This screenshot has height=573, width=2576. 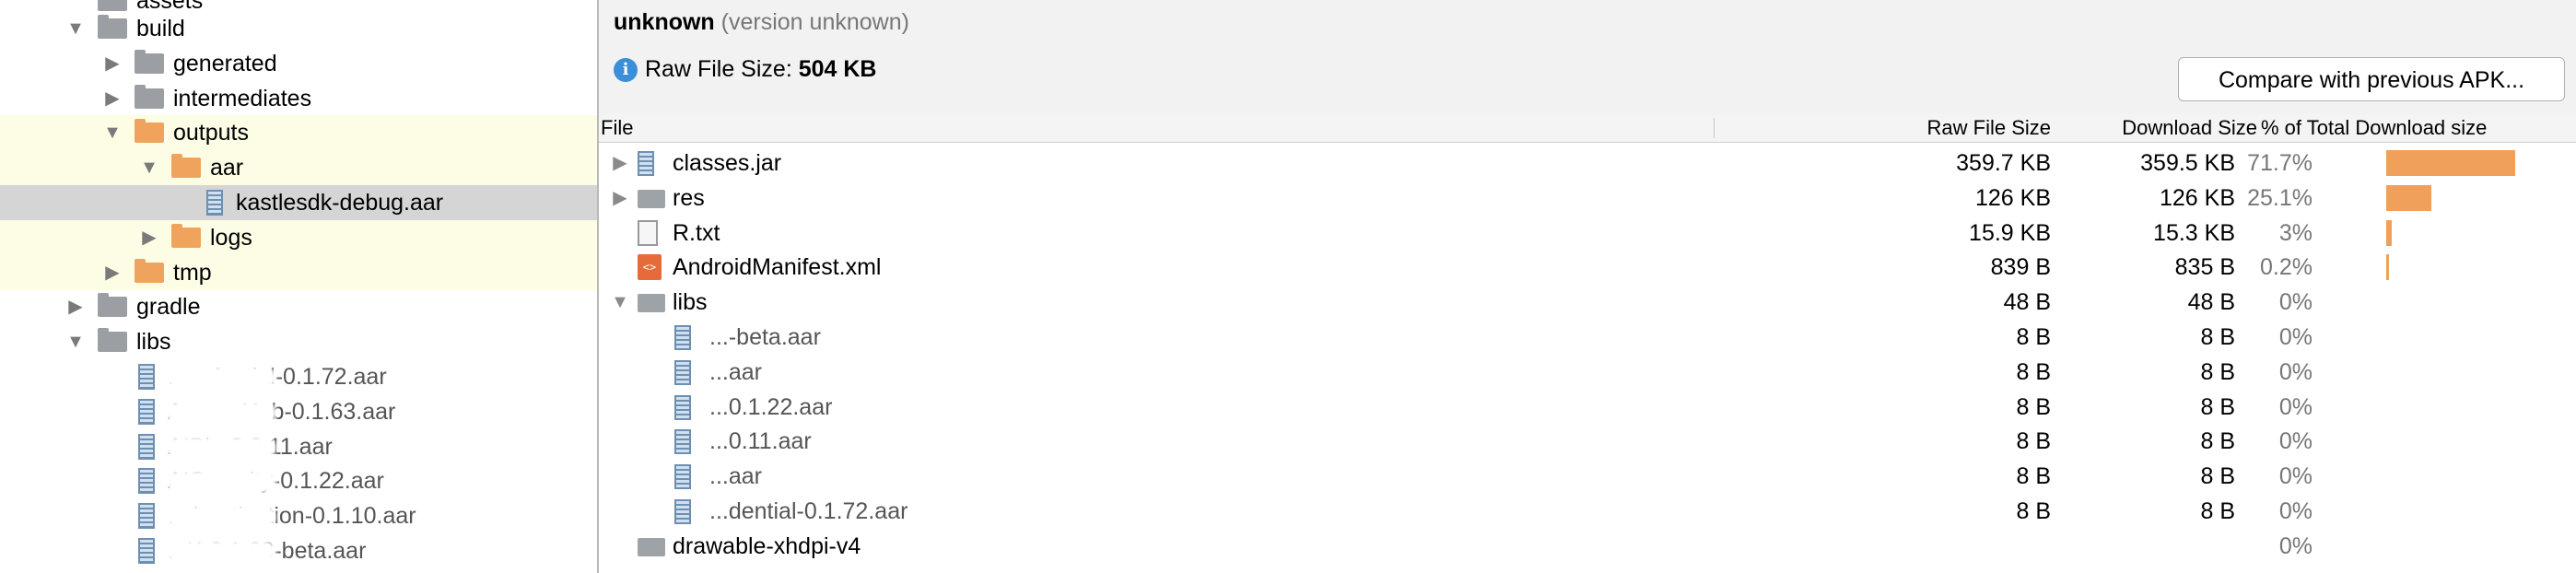 What do you see at coordinates (299, 237) in the screenshot?
I see `tree-item: ▶ logs` at bounding box center [299, 237].